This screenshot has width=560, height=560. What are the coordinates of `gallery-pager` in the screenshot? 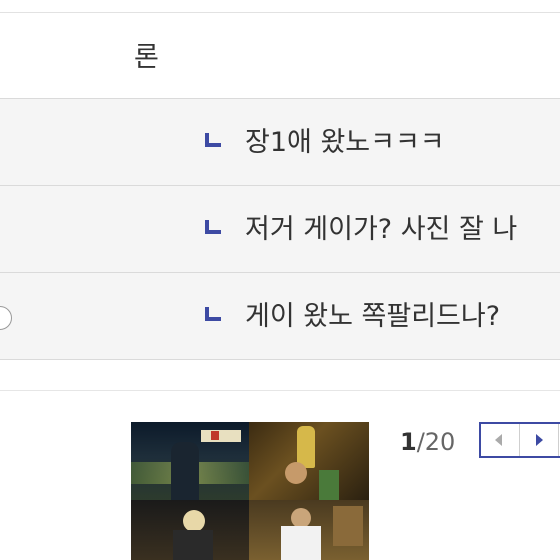 It's located at (519, 440).